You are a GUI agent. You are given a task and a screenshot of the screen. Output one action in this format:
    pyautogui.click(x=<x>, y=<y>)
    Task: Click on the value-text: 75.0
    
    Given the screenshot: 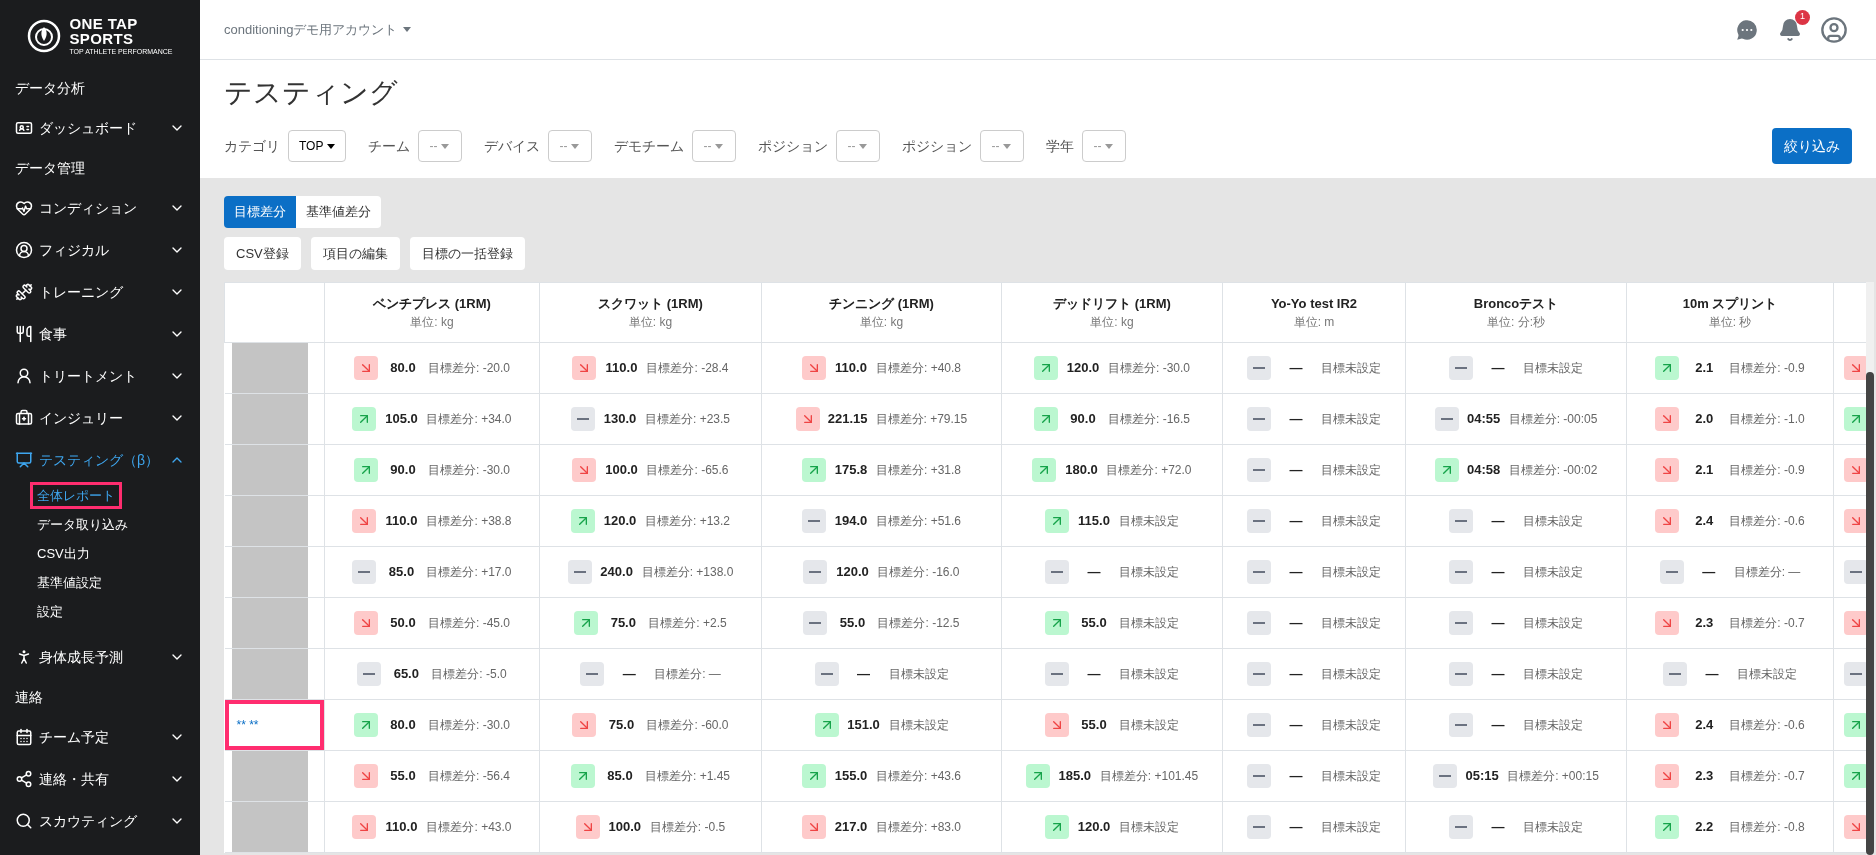 What is the action you would take?
    pyautogui.click(x=623, y=623)
    